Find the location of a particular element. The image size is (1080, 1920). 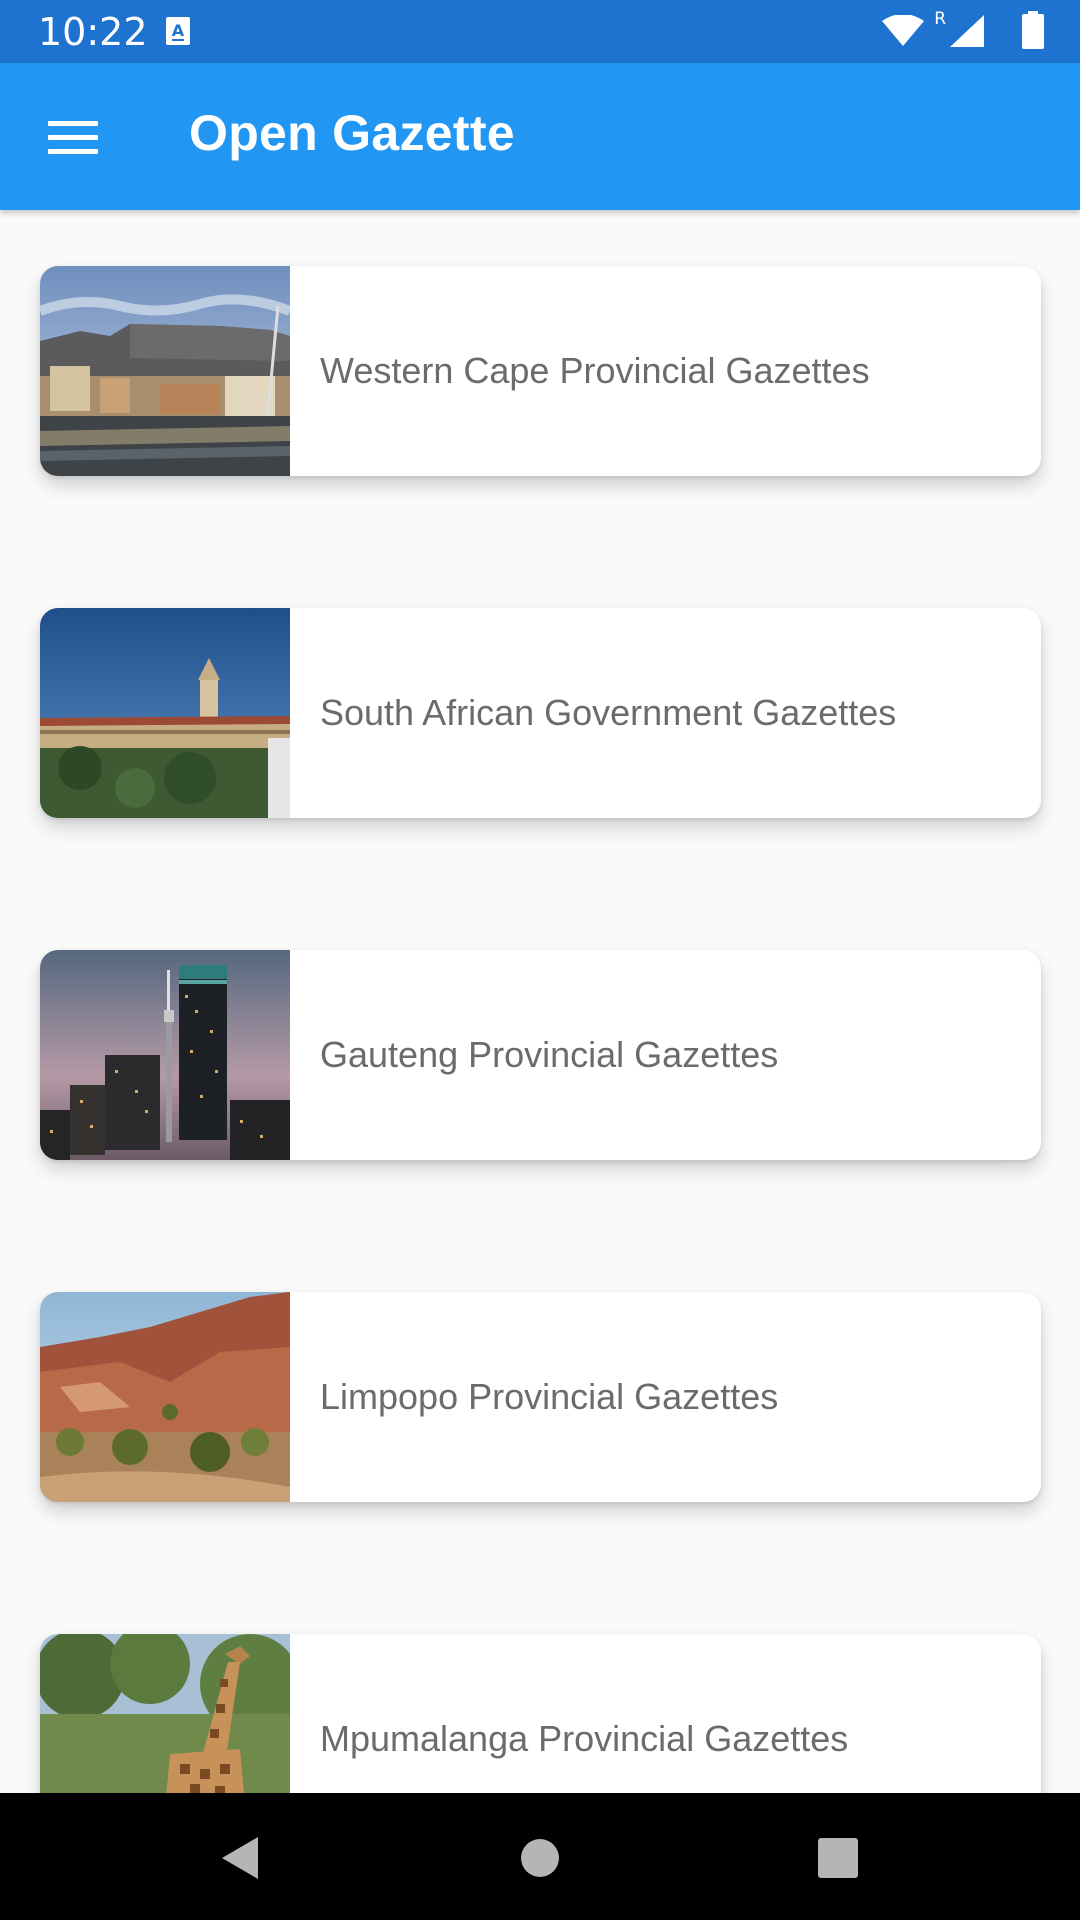

recents-button is located at coordinates (838, 1858).